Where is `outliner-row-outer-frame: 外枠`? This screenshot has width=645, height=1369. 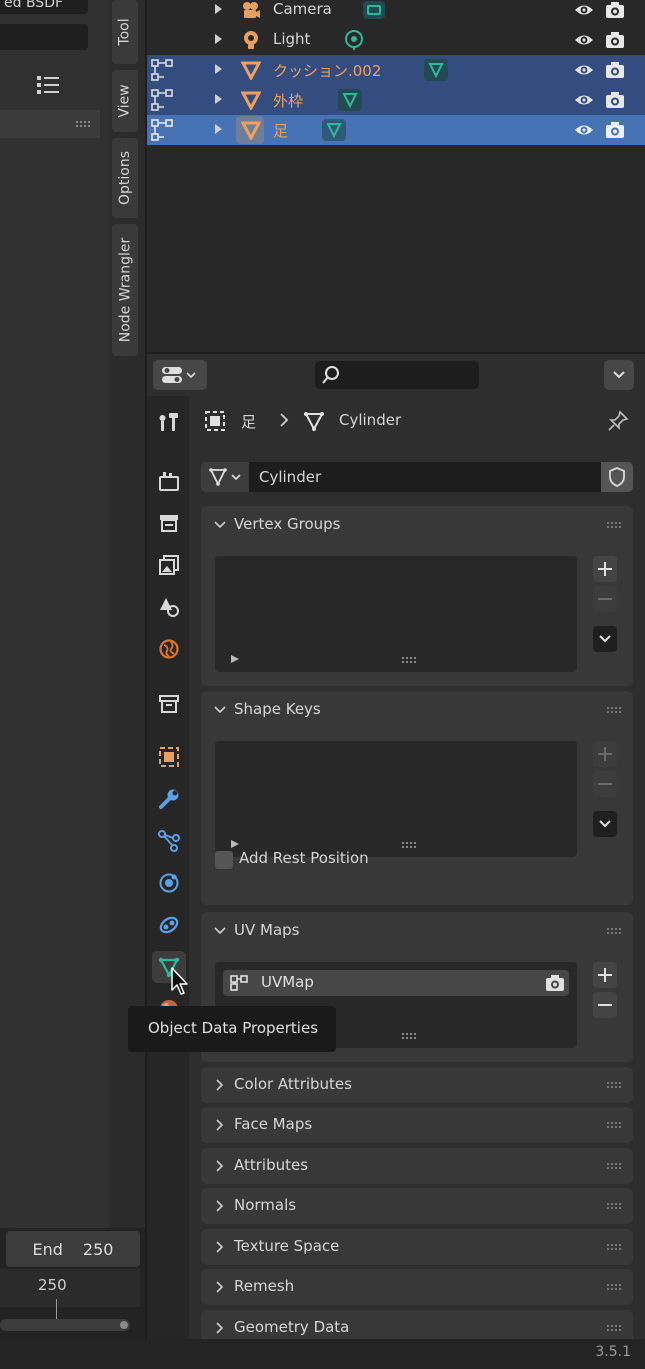
outliner-row-outer-frame: 外枠 is located at coordinates (396, 100).